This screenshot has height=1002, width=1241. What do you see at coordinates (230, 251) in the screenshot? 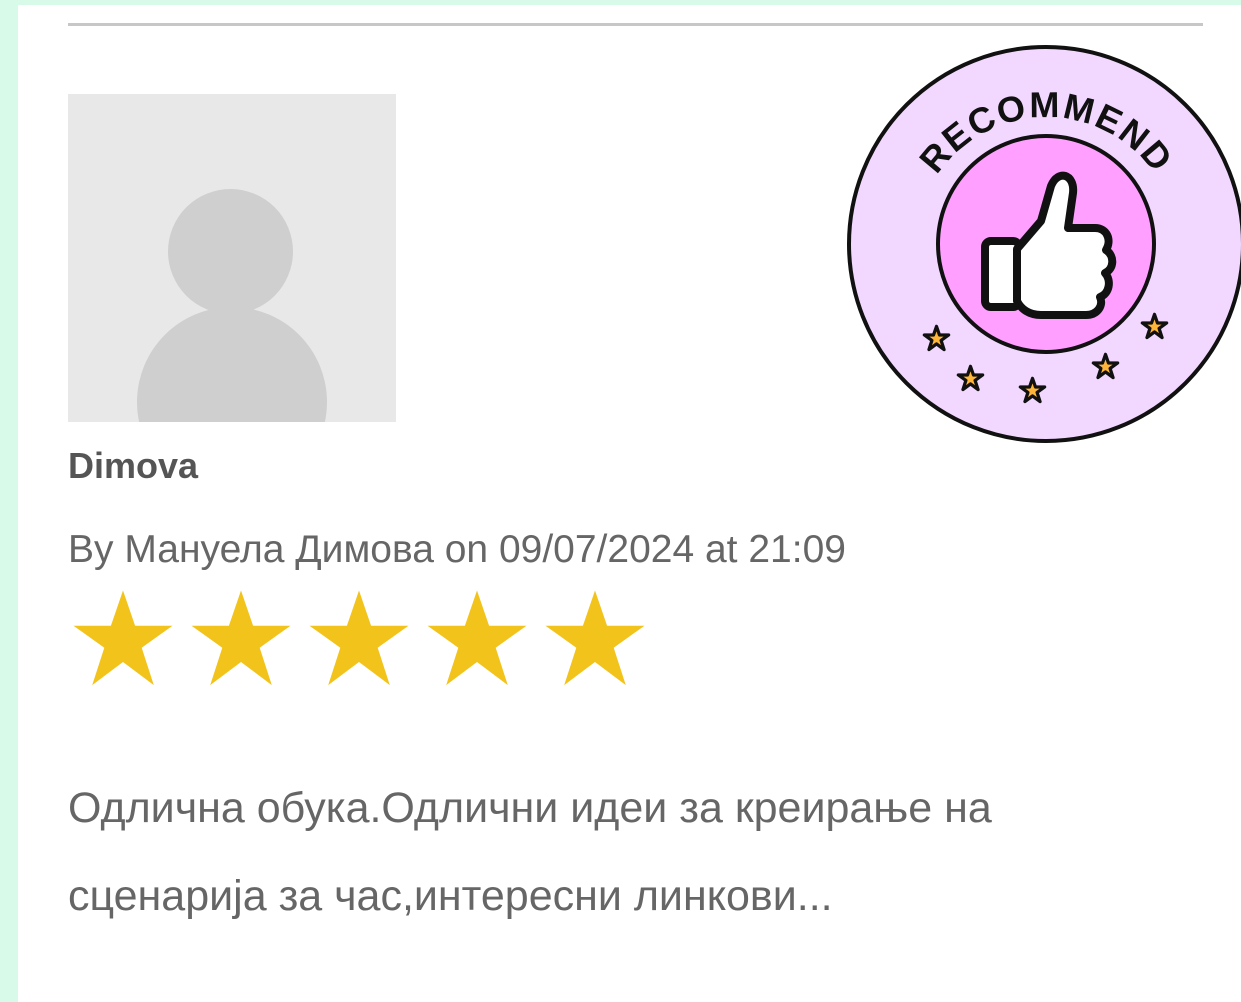
I see `avatar-head-icon` at bounding box center [230, 251].